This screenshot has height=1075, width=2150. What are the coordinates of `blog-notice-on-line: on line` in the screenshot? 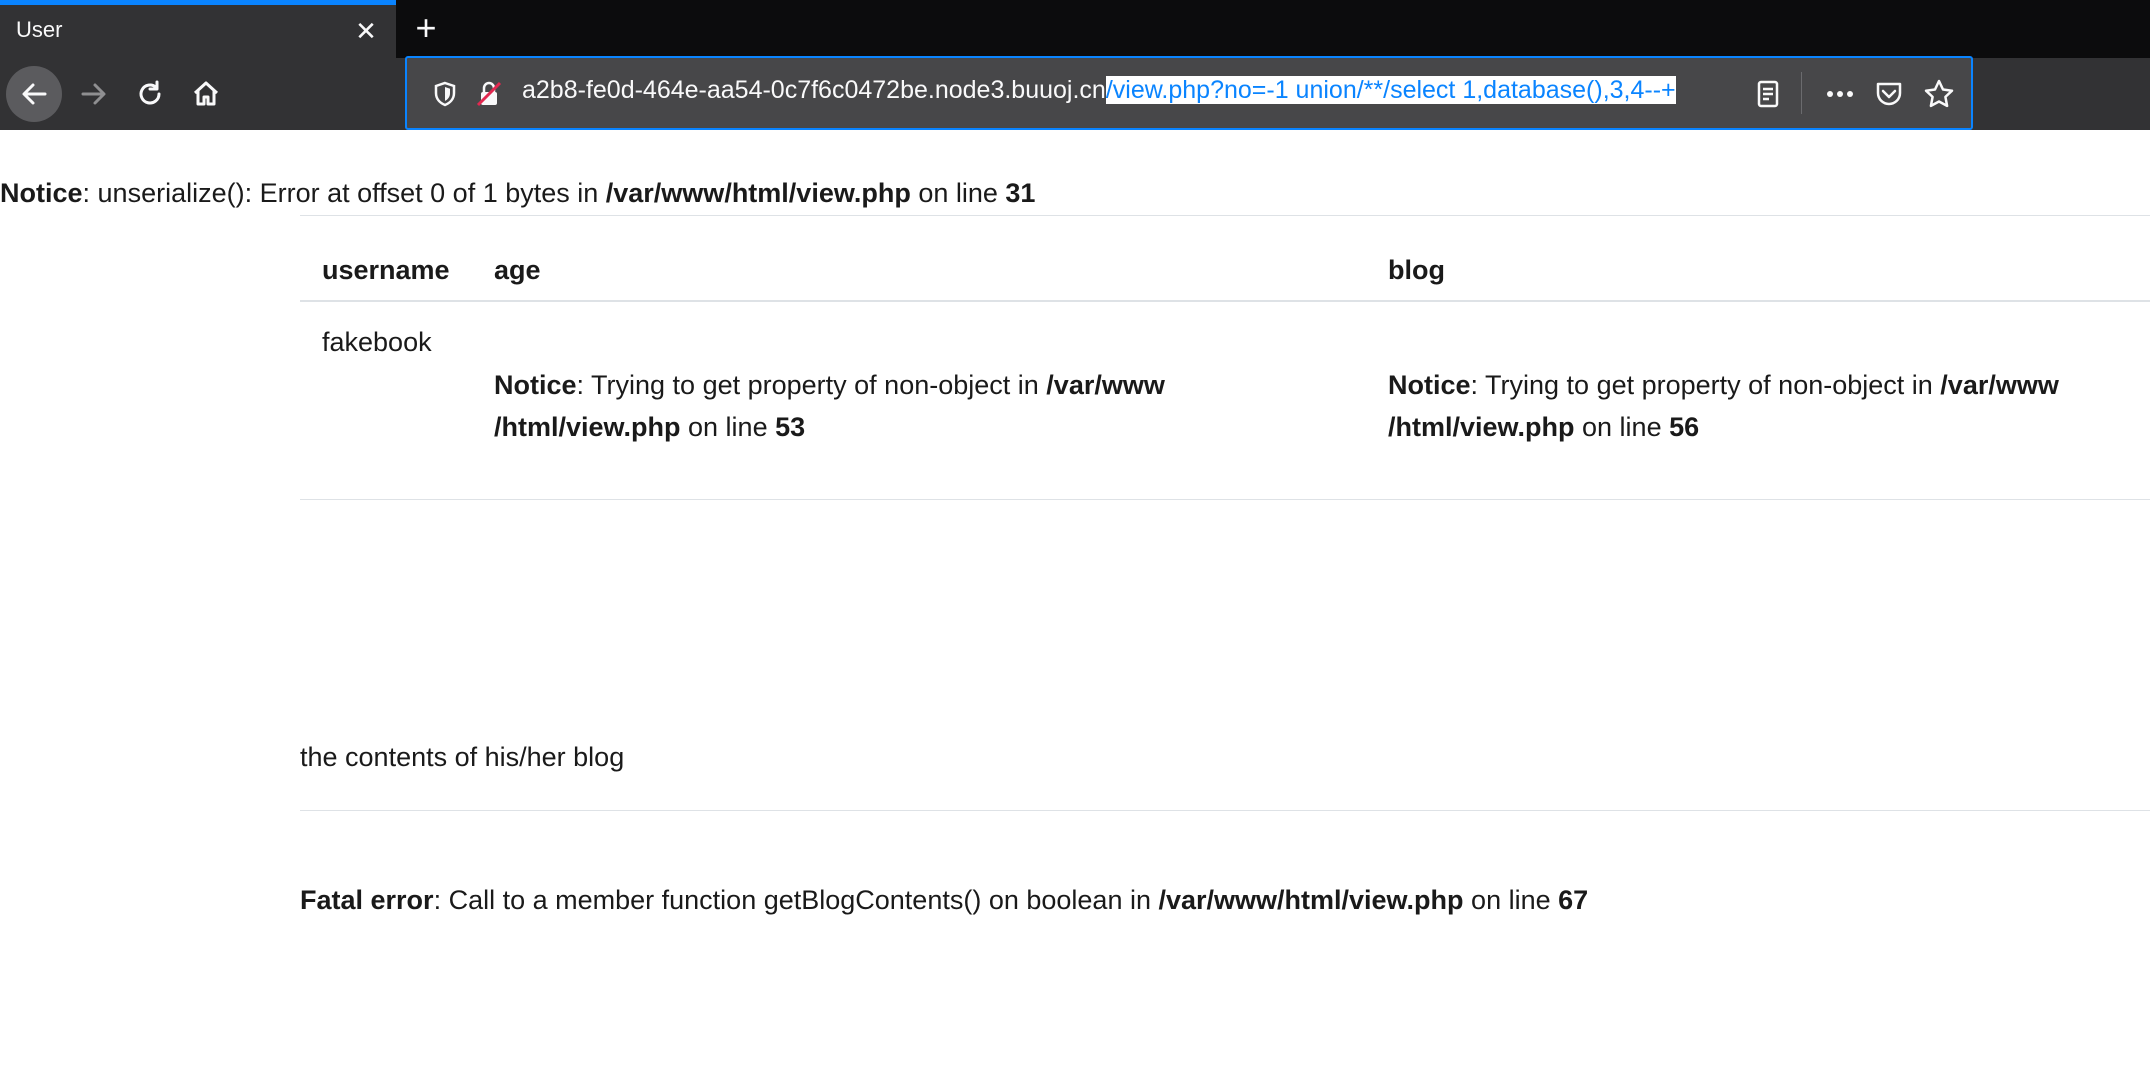 It's located at (1622, 427).